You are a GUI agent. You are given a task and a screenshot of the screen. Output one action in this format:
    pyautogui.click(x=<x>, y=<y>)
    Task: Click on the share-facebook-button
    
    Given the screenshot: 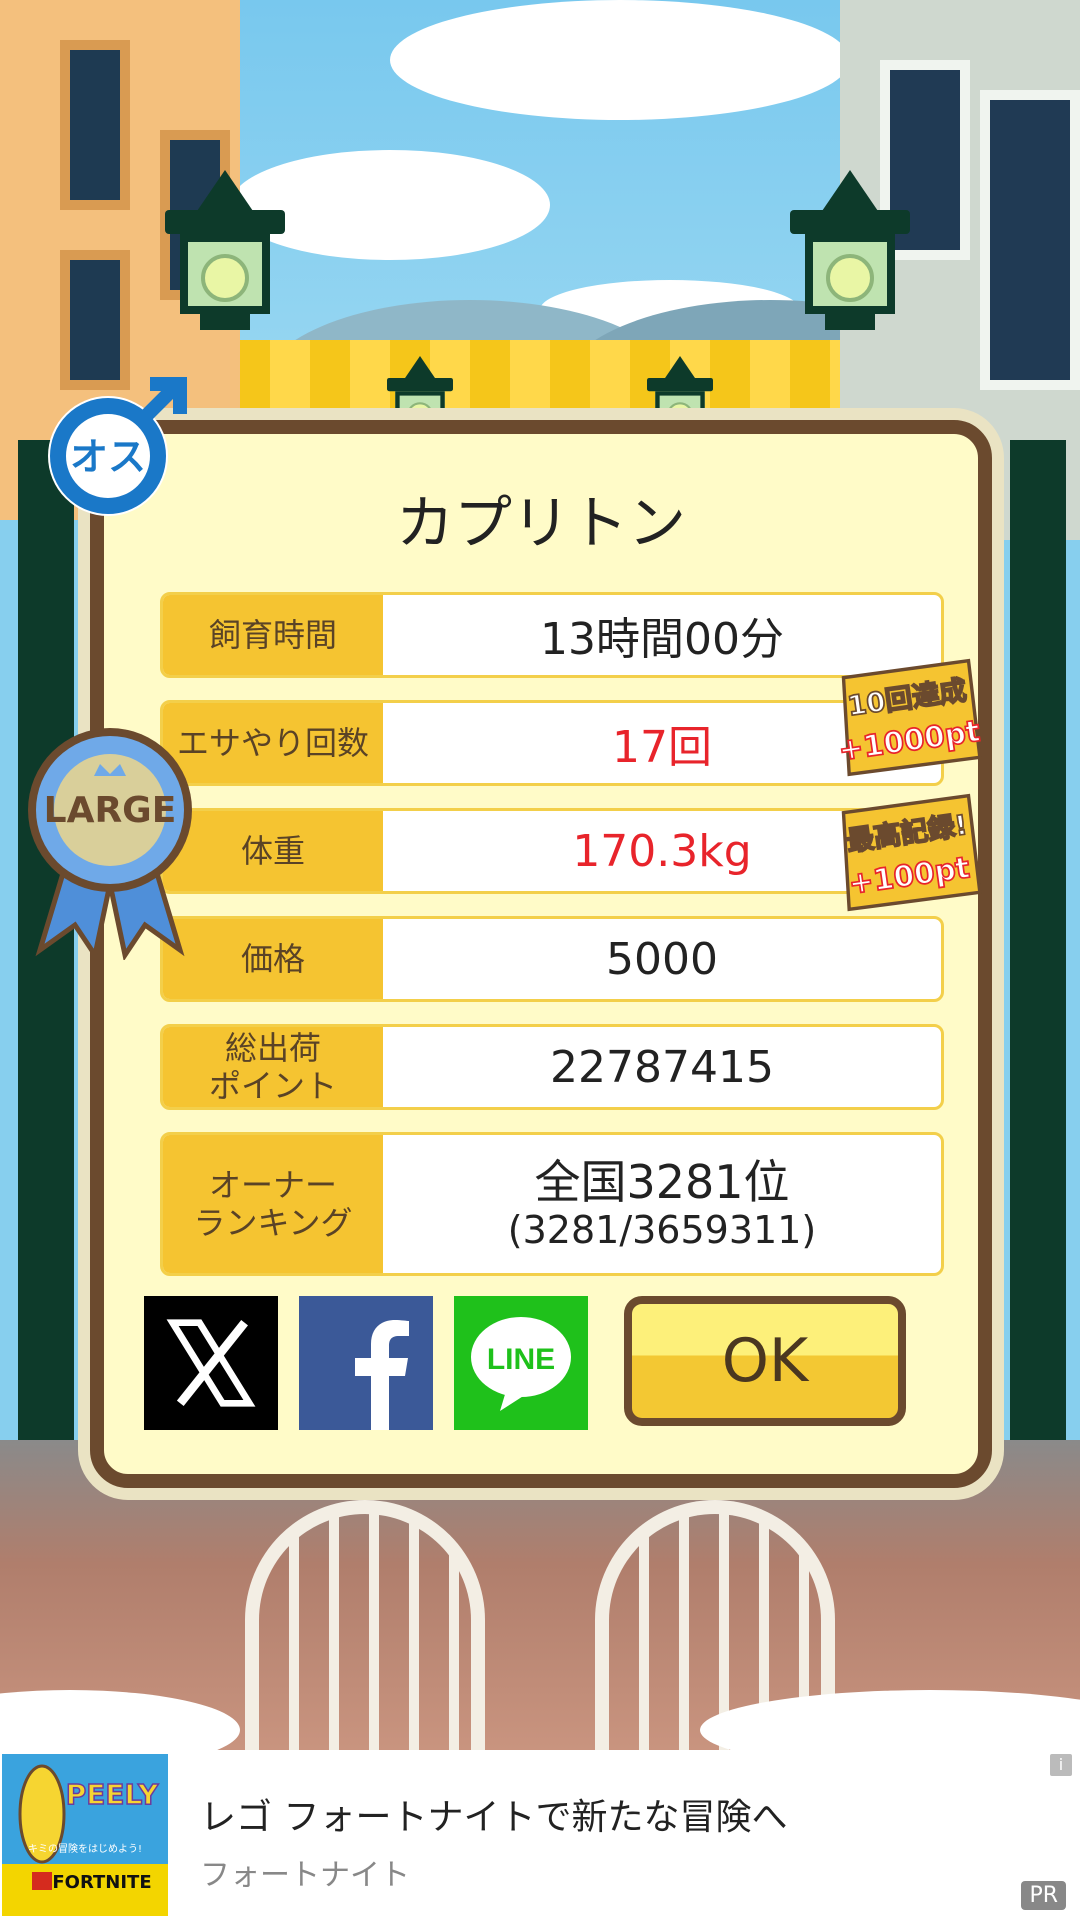 What is the action you would take?
    pyautogui.click(x=366, y=1363)
    